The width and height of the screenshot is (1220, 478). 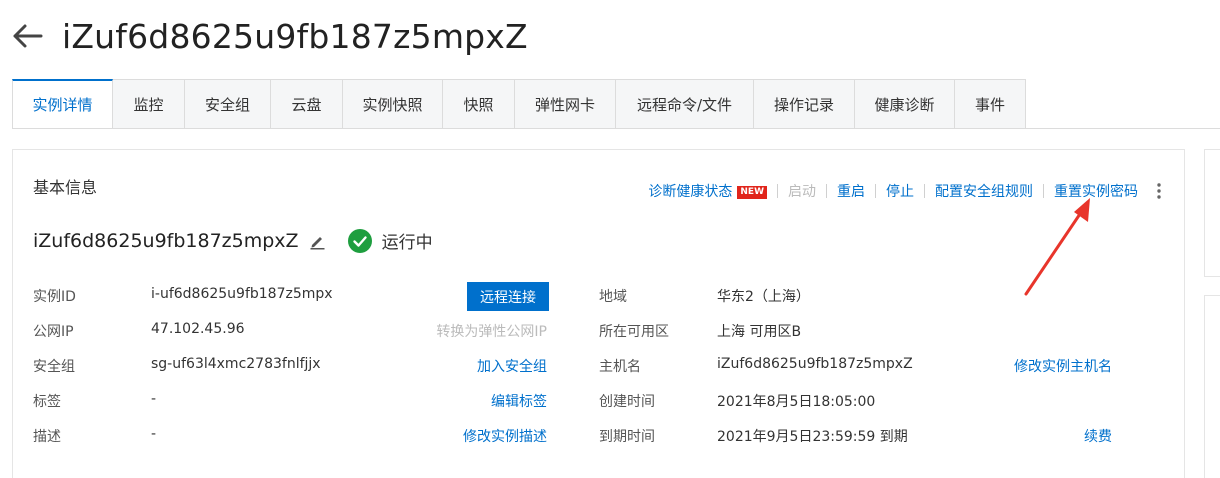 I want to click on tab-monitoring: 监控, so click(x=149, y=104).